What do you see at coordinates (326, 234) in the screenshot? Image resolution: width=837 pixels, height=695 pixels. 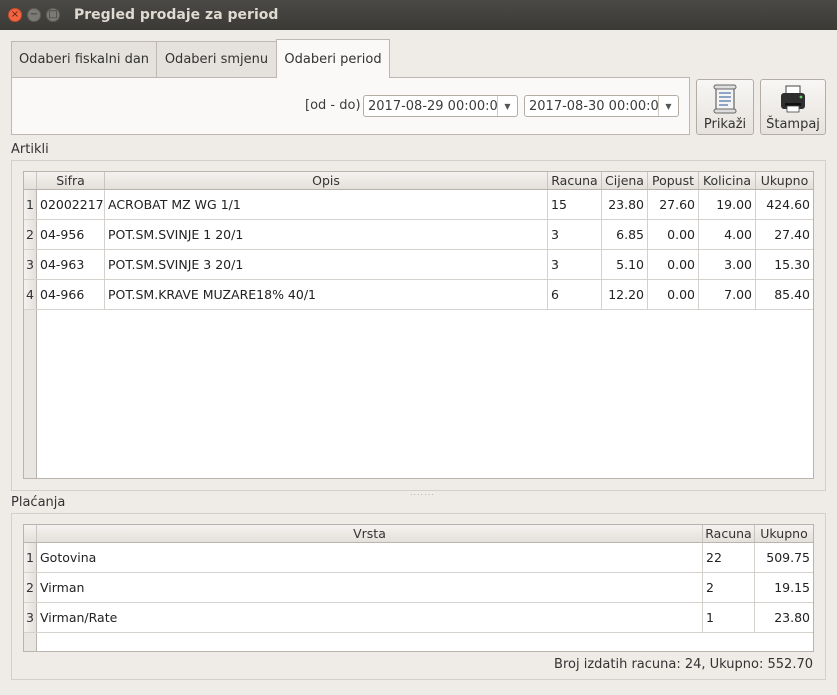 I see `cell-opis: POT.SM.SVINJE 1 20/1` at bounding box center [326, 234].